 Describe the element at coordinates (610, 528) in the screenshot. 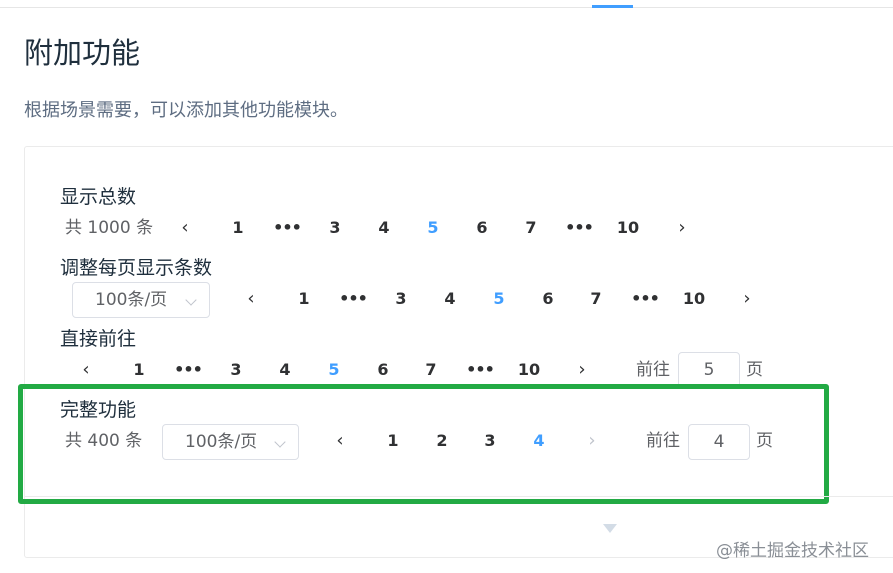

I see `caret-down-icon` at that location.